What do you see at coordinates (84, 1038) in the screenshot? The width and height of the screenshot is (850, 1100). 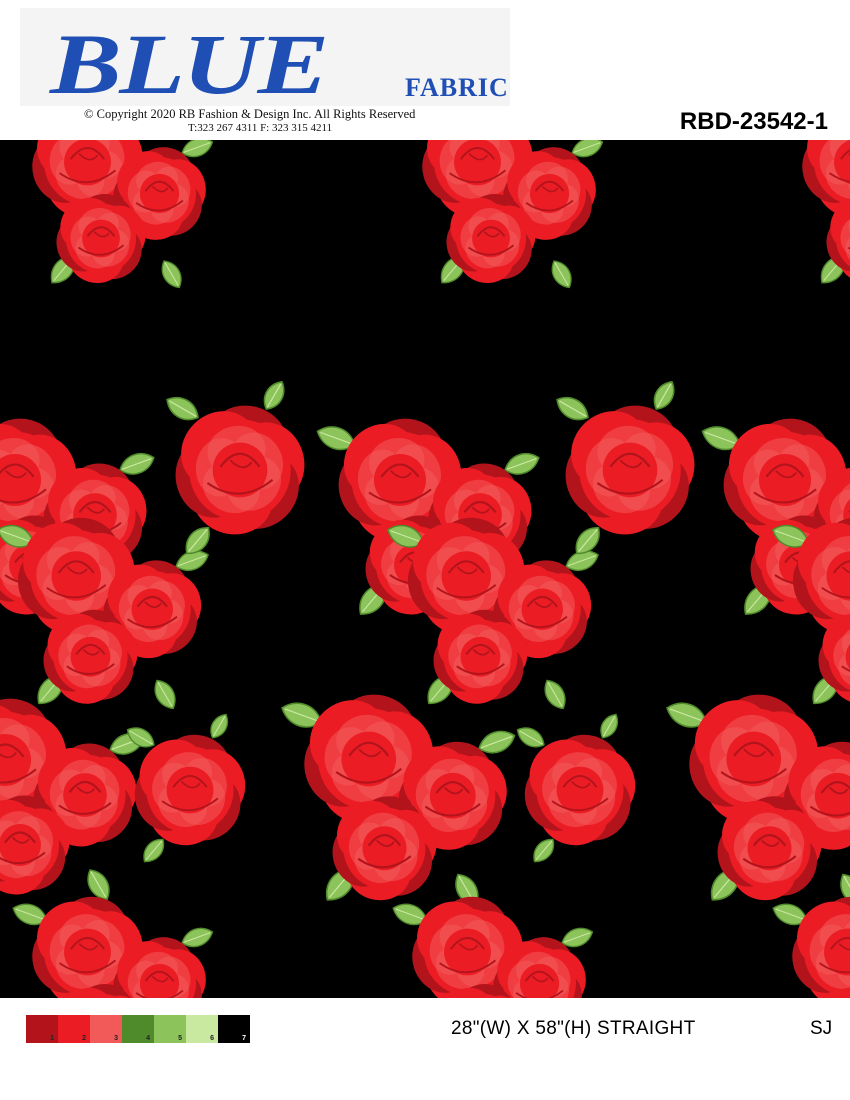 I see `swatch-number: 2` at bounding box center [84, 1038].